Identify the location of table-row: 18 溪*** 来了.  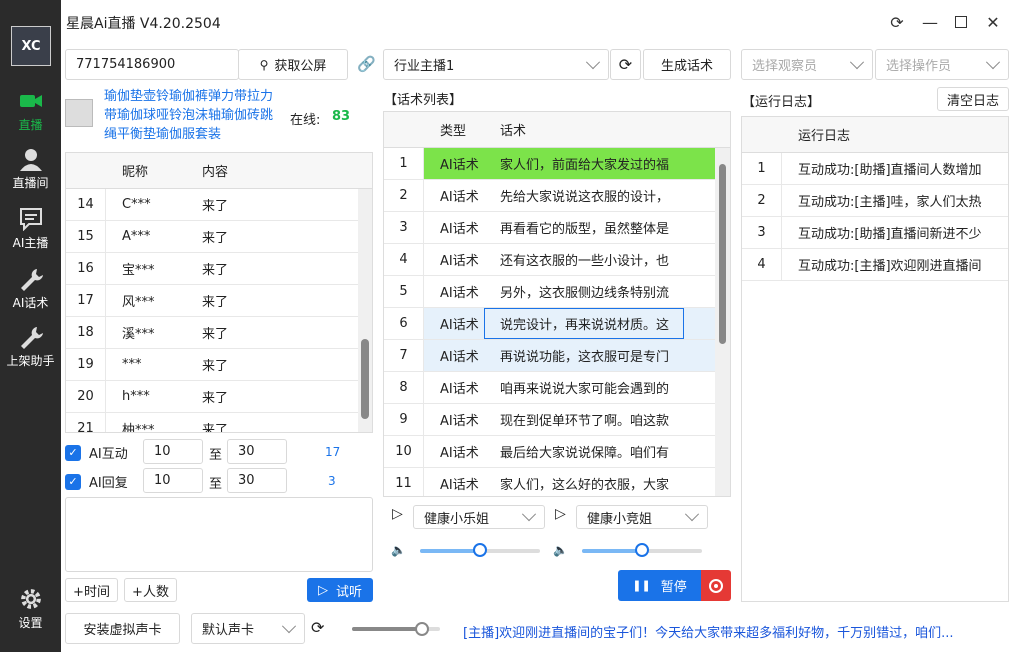
(219, 333).